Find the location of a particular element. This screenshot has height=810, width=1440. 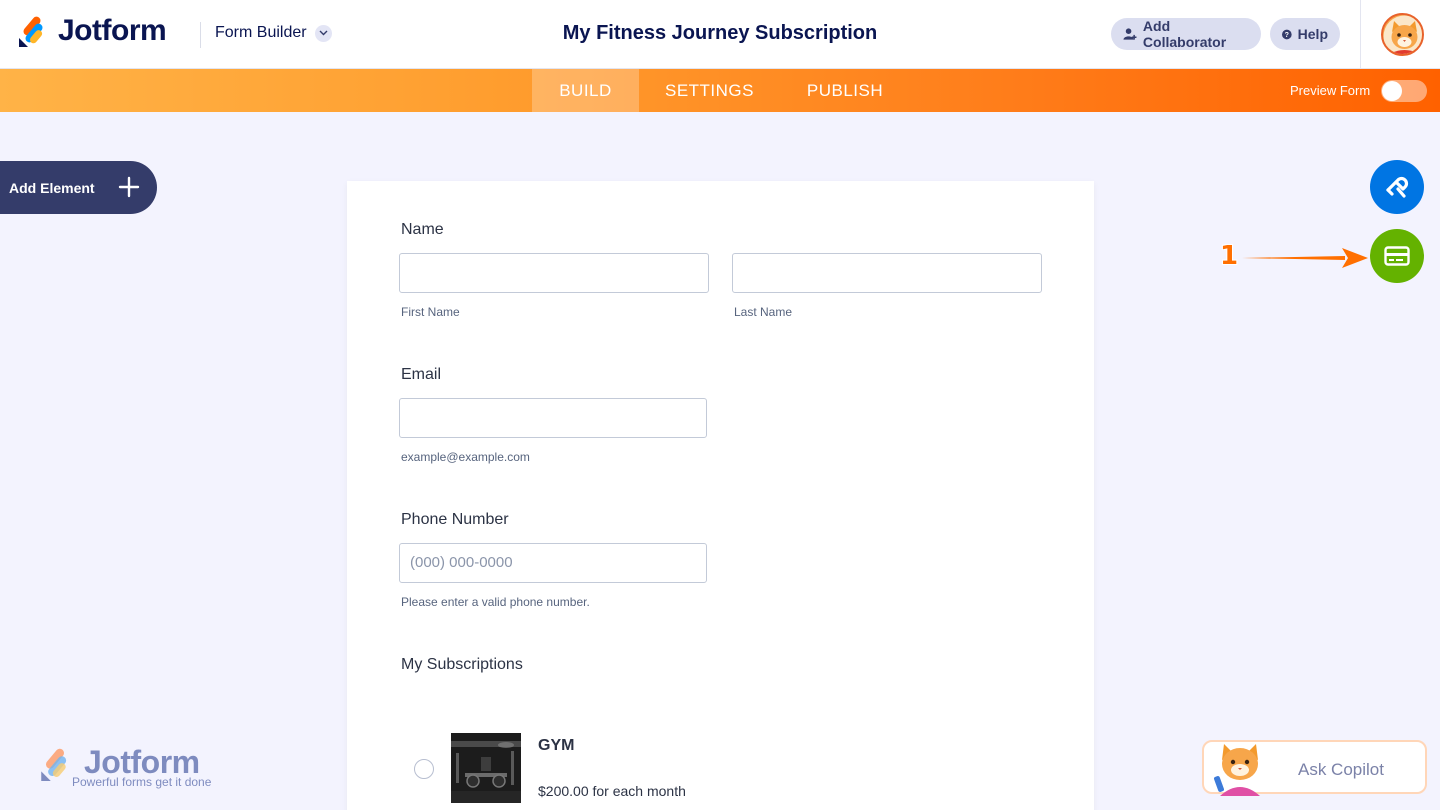

chevron-down-icon is located at coordinates (323, 33).